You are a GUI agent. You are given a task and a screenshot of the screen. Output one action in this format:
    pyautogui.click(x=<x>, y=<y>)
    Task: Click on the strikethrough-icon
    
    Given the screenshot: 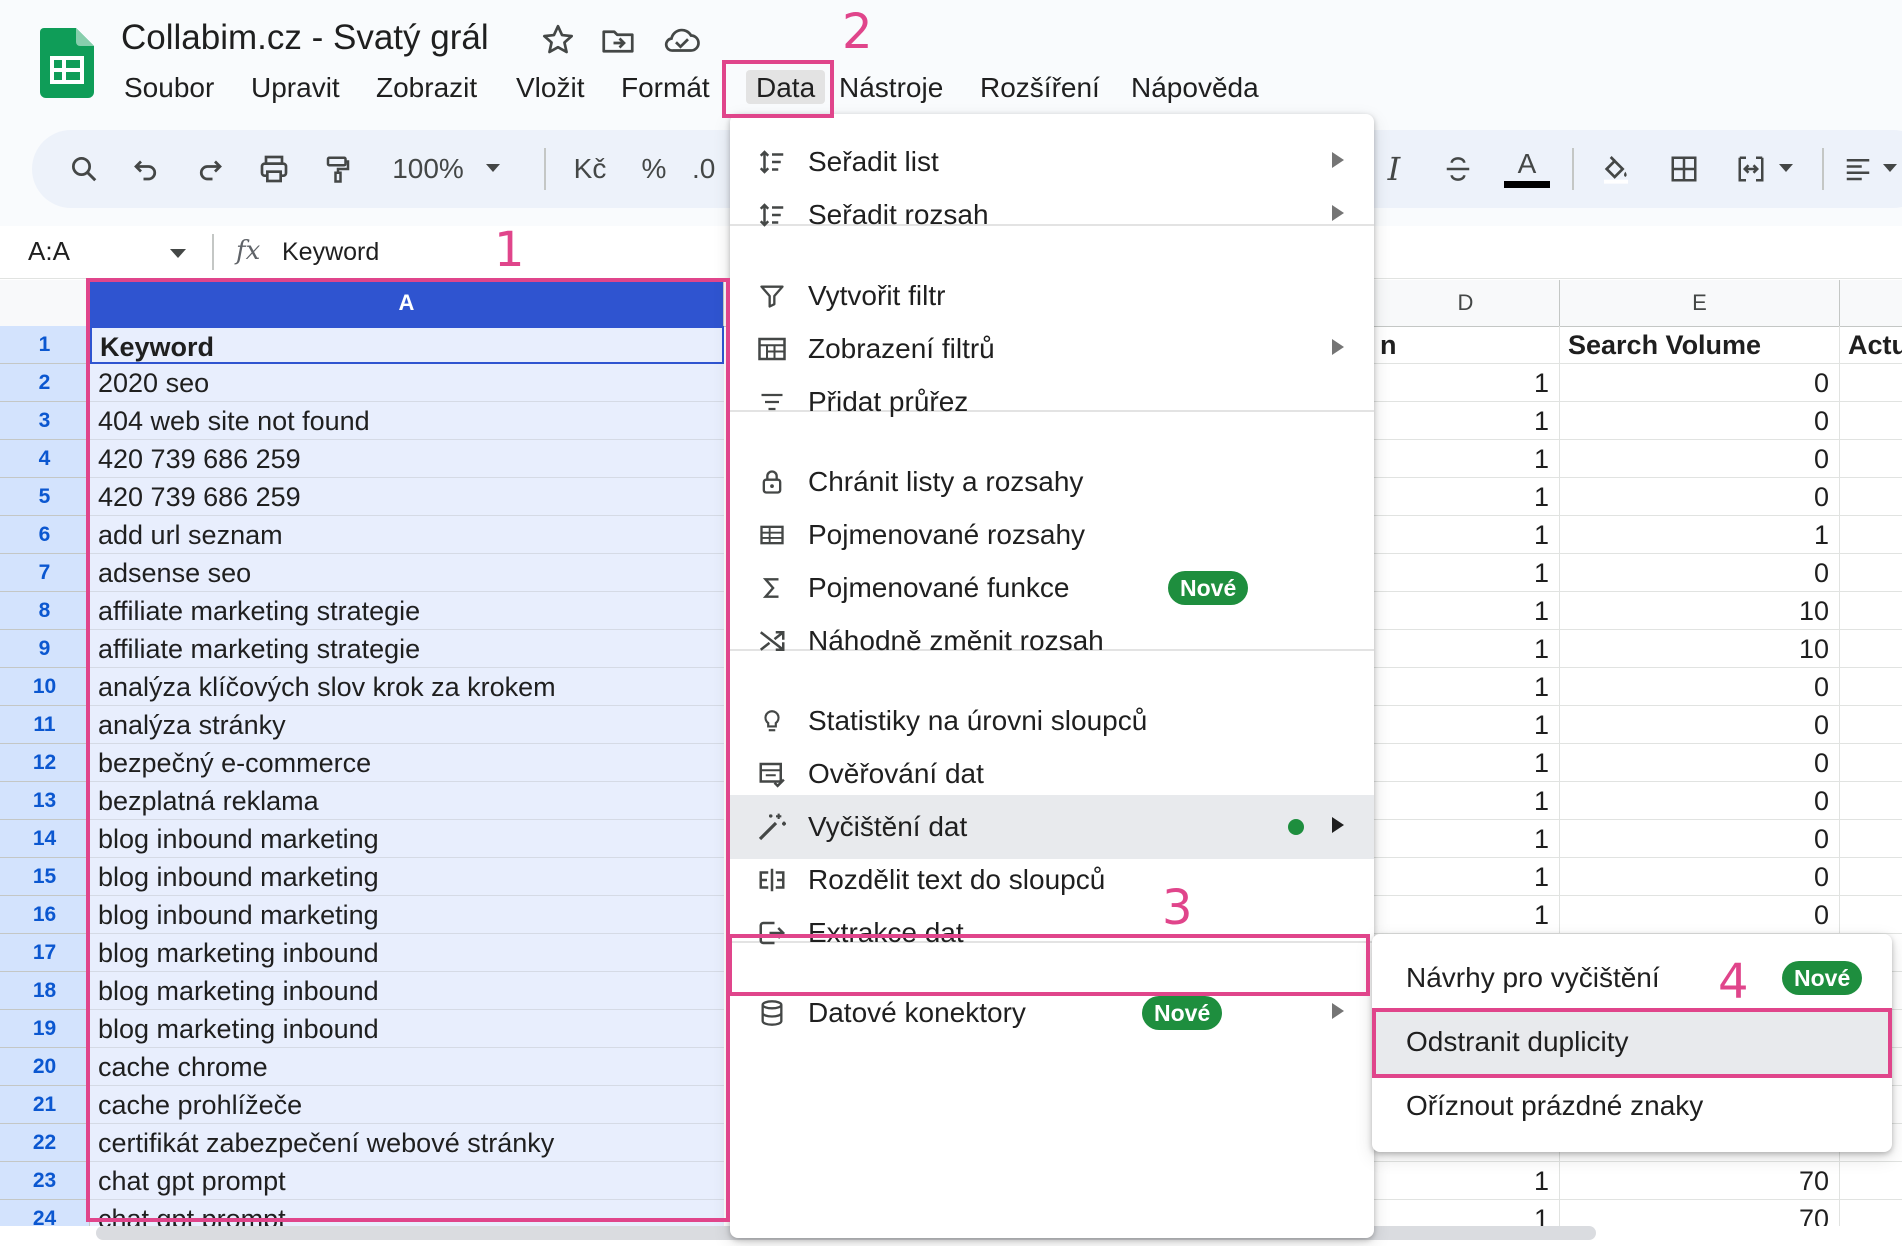 What is the action you would take?
    pyautogui.click(x=1458, y=169)
    